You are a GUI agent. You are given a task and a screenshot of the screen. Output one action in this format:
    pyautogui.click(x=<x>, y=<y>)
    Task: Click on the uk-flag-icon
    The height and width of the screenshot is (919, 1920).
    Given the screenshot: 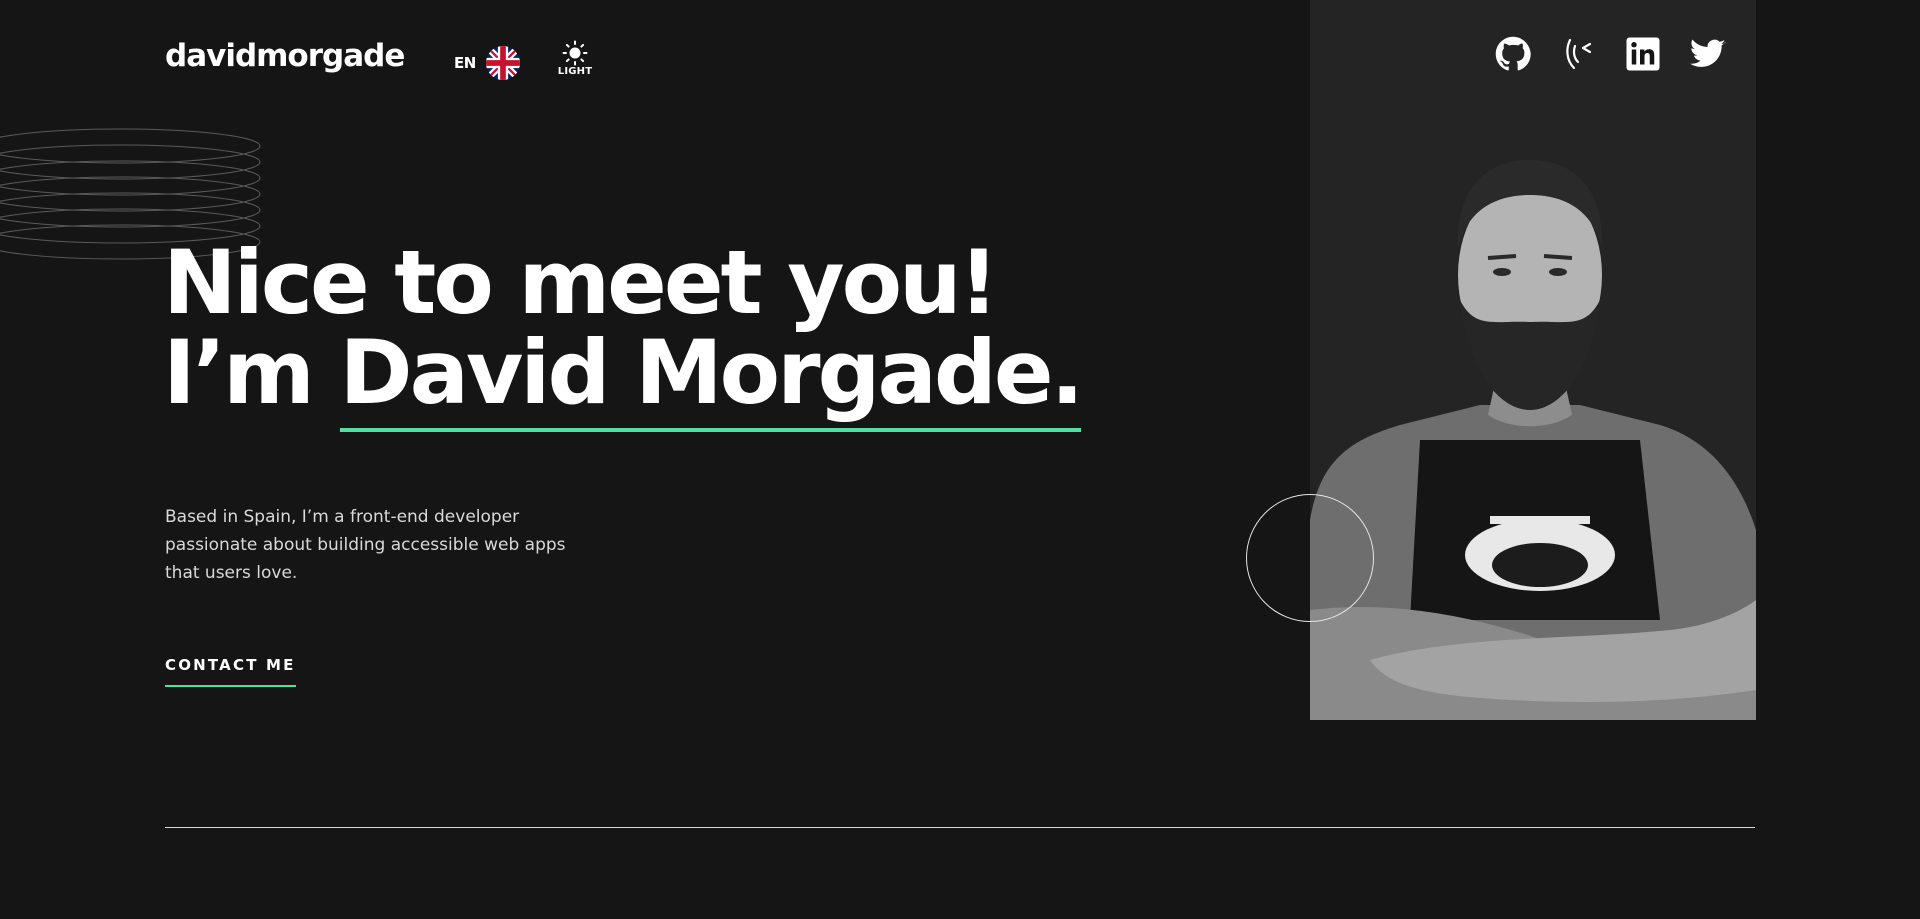 What is the action you would take?
    pyautogui.click(x=502, y=63)
    